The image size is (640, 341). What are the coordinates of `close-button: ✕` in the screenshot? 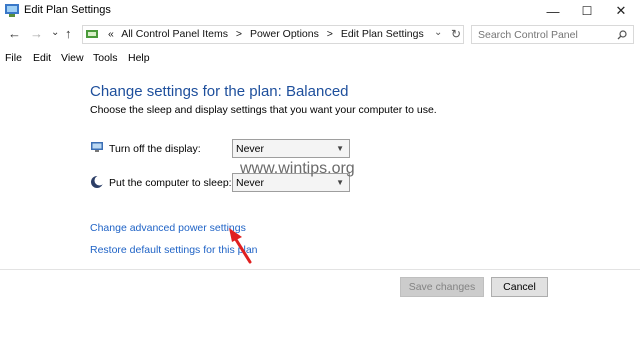 It's located at (621, 11).